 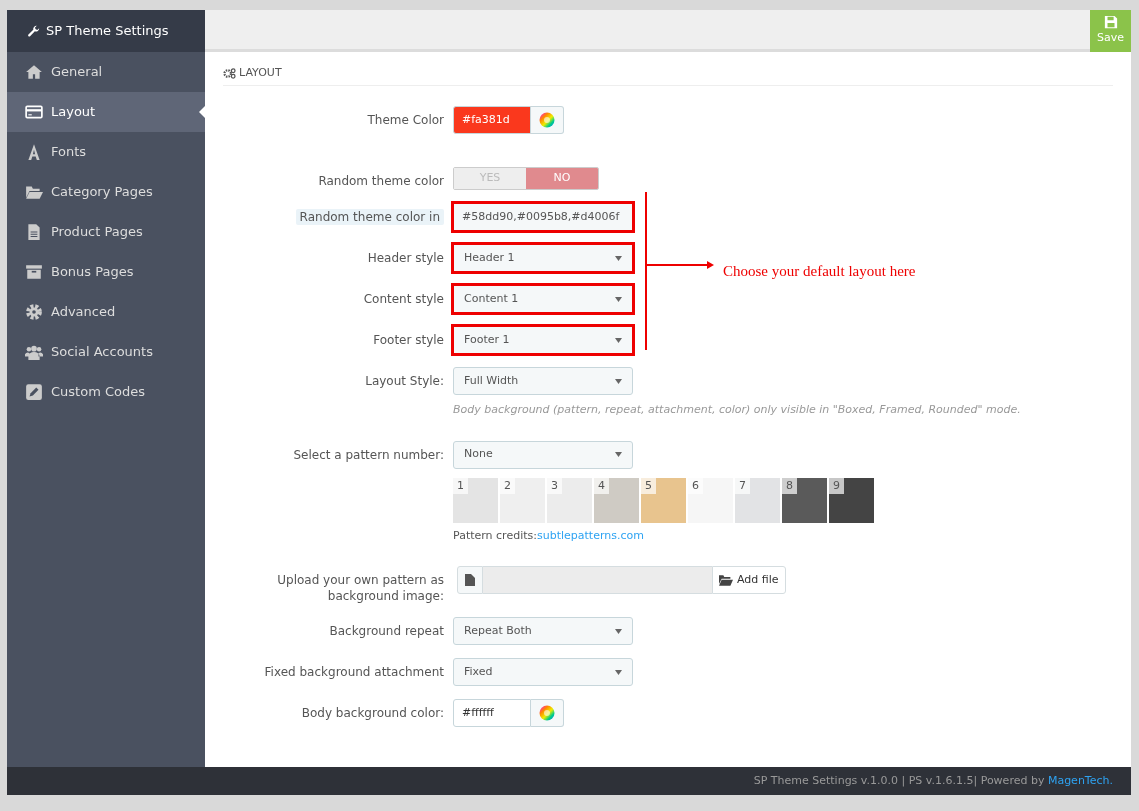 What do you see at coordinates (405, 258) in the screenshot?
I see `field-label: Header style` at bounding box center [405, 258].